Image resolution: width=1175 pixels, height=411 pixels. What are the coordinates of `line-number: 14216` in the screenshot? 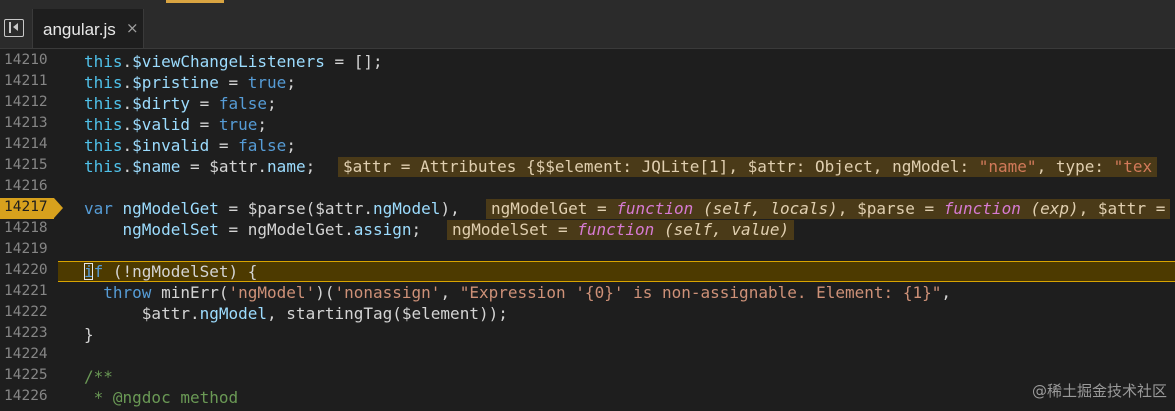 It's located at (26, 186).